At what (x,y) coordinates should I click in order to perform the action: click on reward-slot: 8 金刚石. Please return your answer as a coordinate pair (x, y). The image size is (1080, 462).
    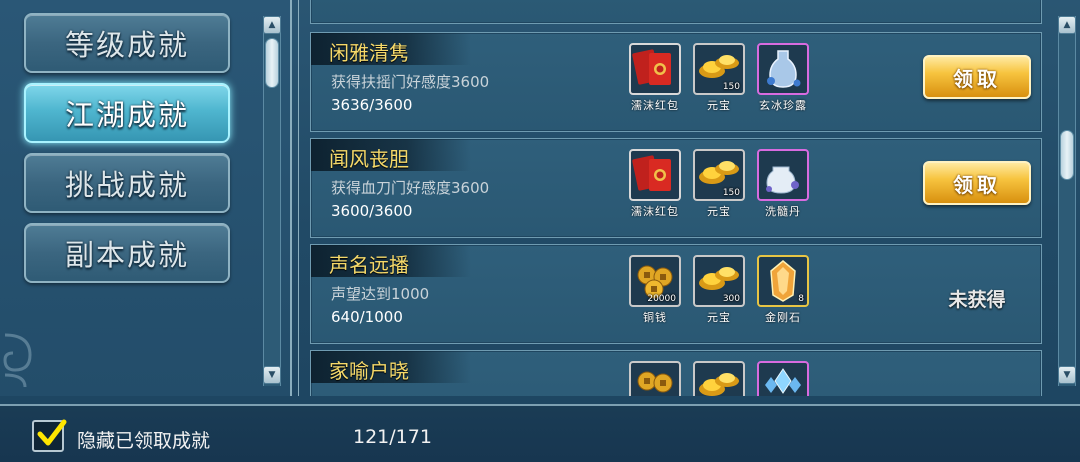
    Looking at the image, I should click on (783, 291).